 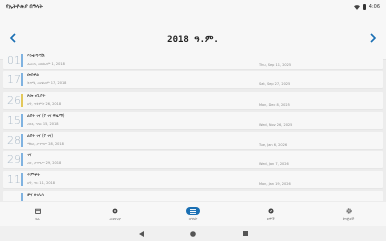 I want to click on row-holiday-name: ጥምቀት, so click(x=34, y=175).